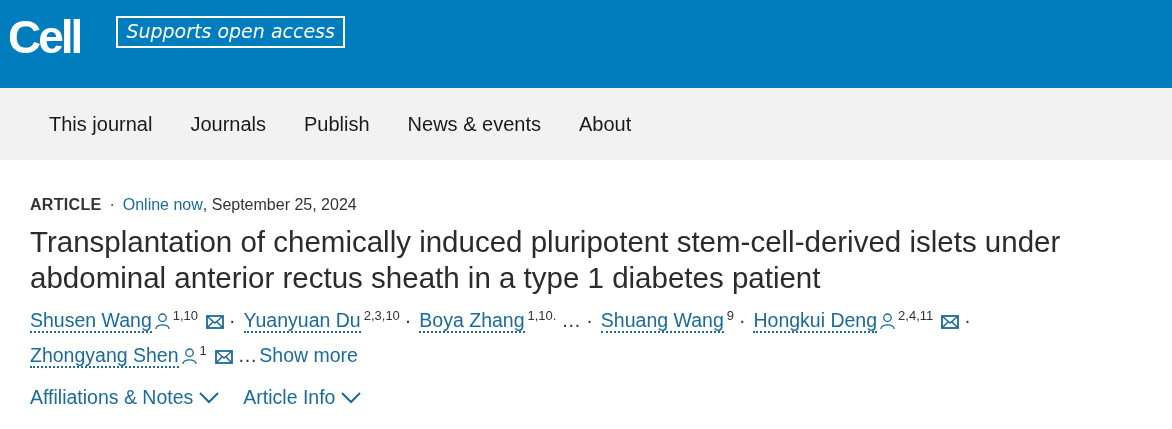  I want to click on author-link: Shuang Wang, so click(662, 321).